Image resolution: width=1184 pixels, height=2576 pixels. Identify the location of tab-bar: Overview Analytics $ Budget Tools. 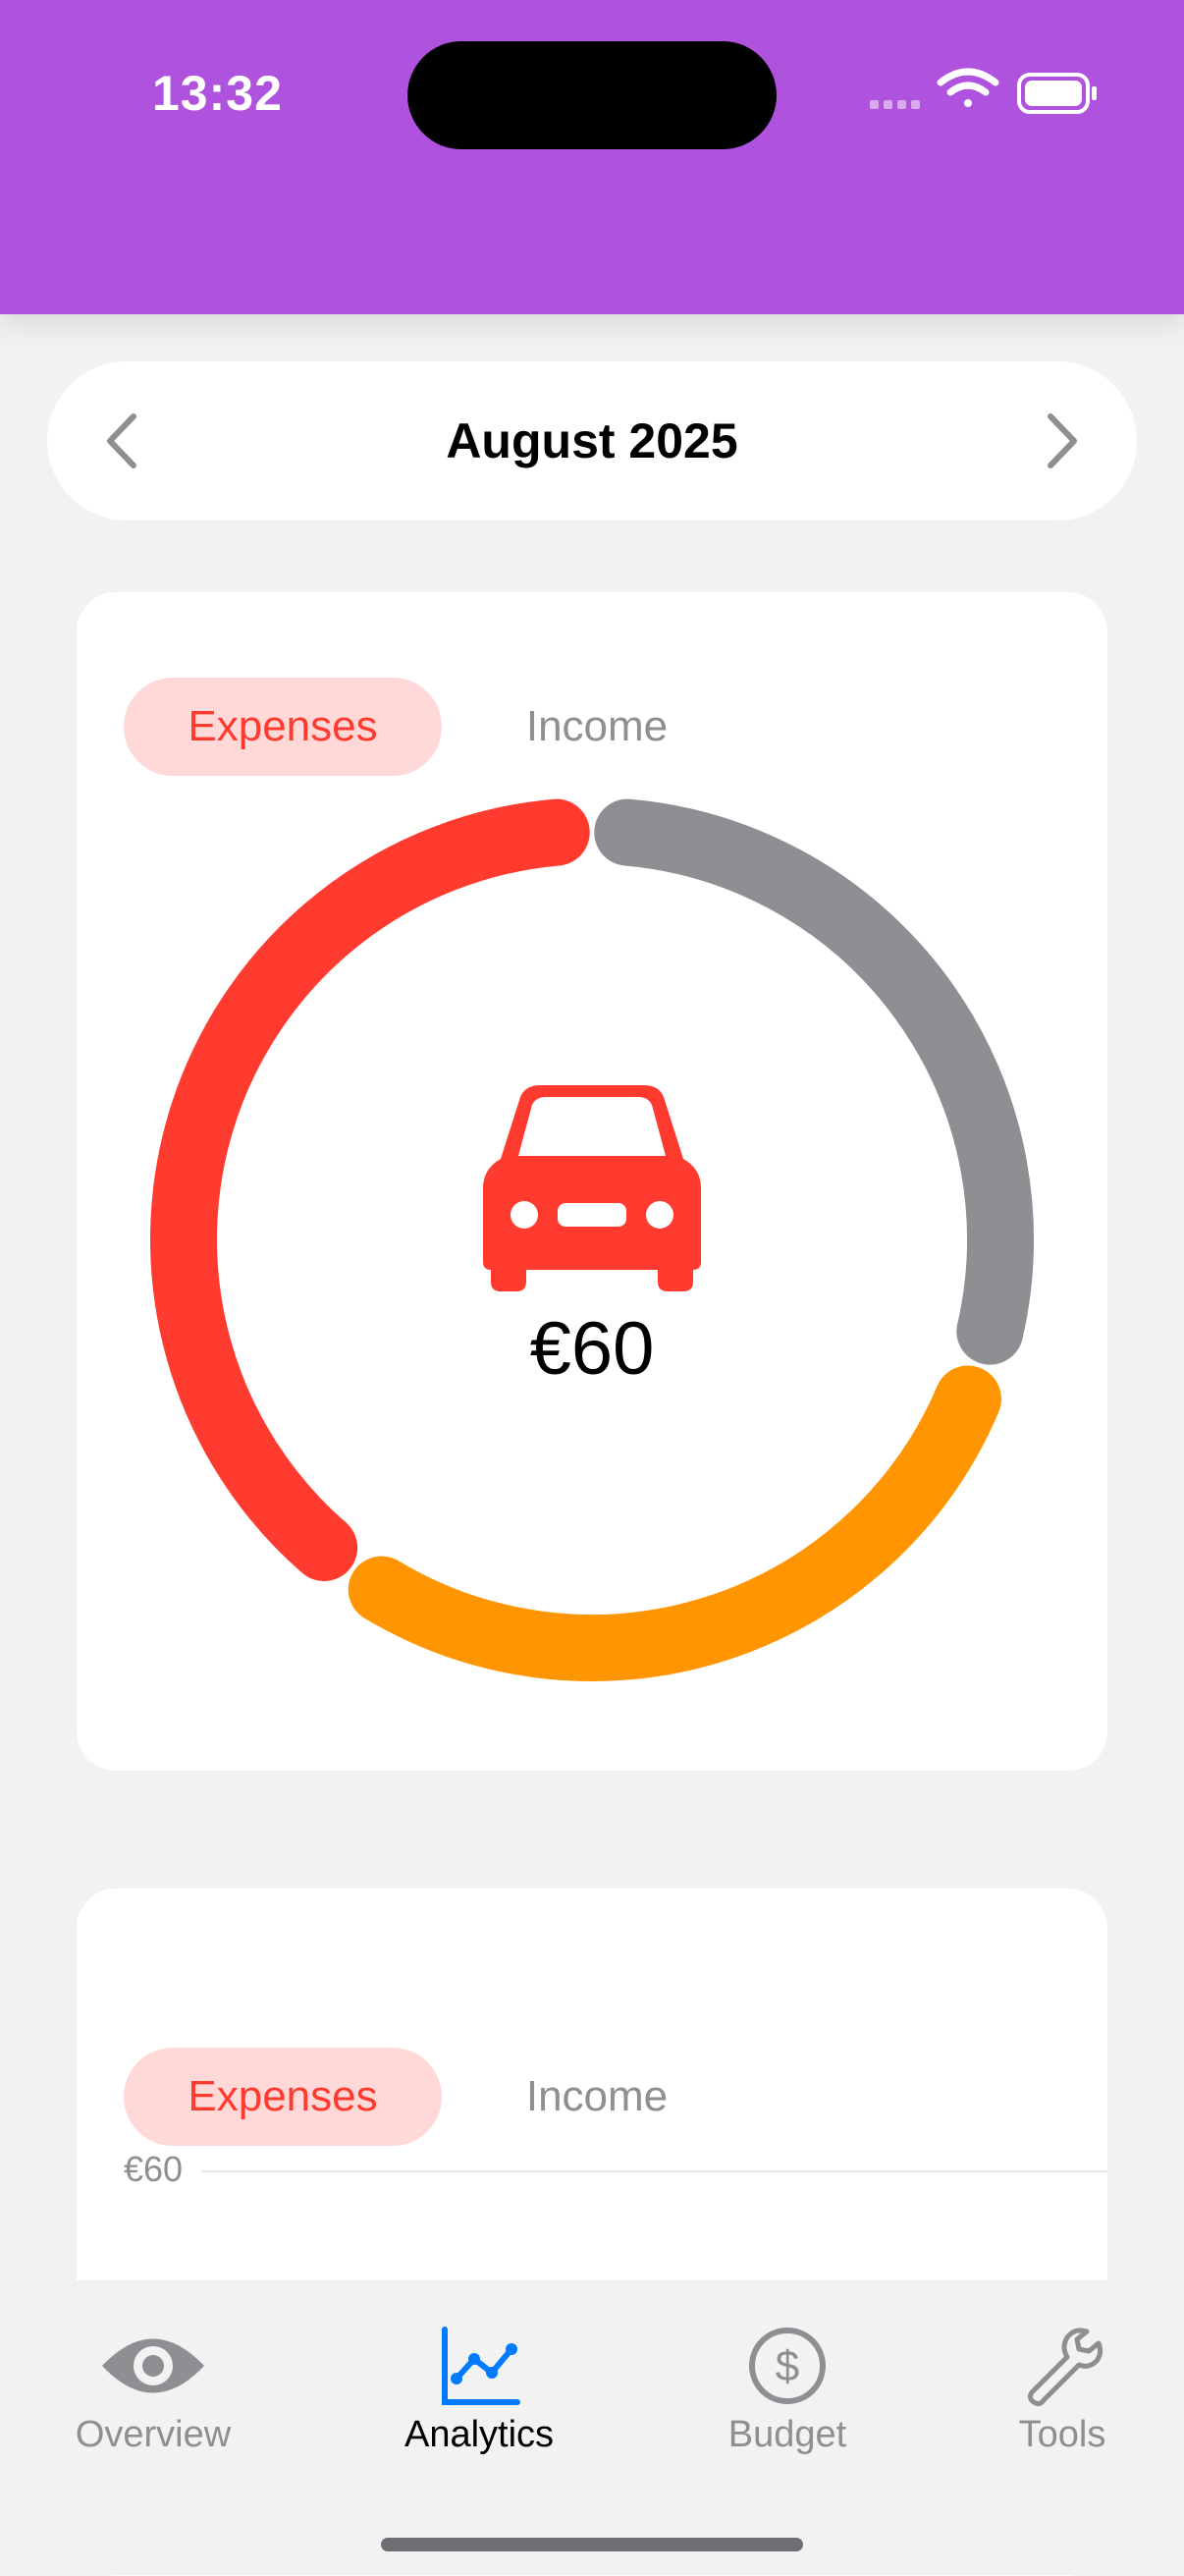
(592, 2428).